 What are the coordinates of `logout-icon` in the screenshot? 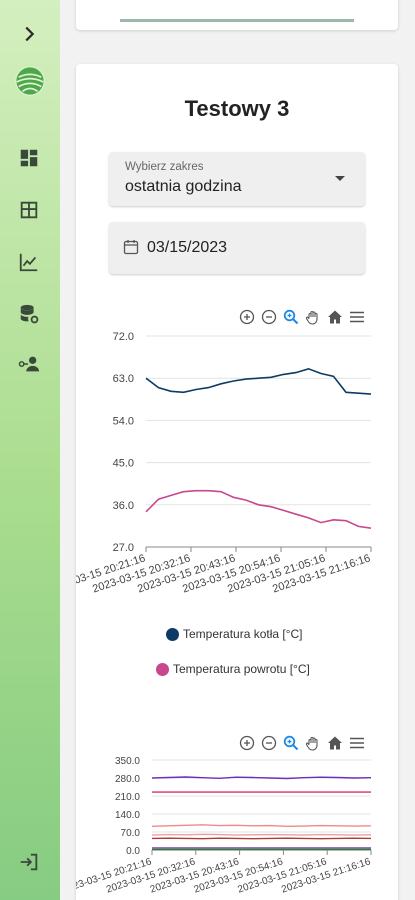 It's located at (29, 862).